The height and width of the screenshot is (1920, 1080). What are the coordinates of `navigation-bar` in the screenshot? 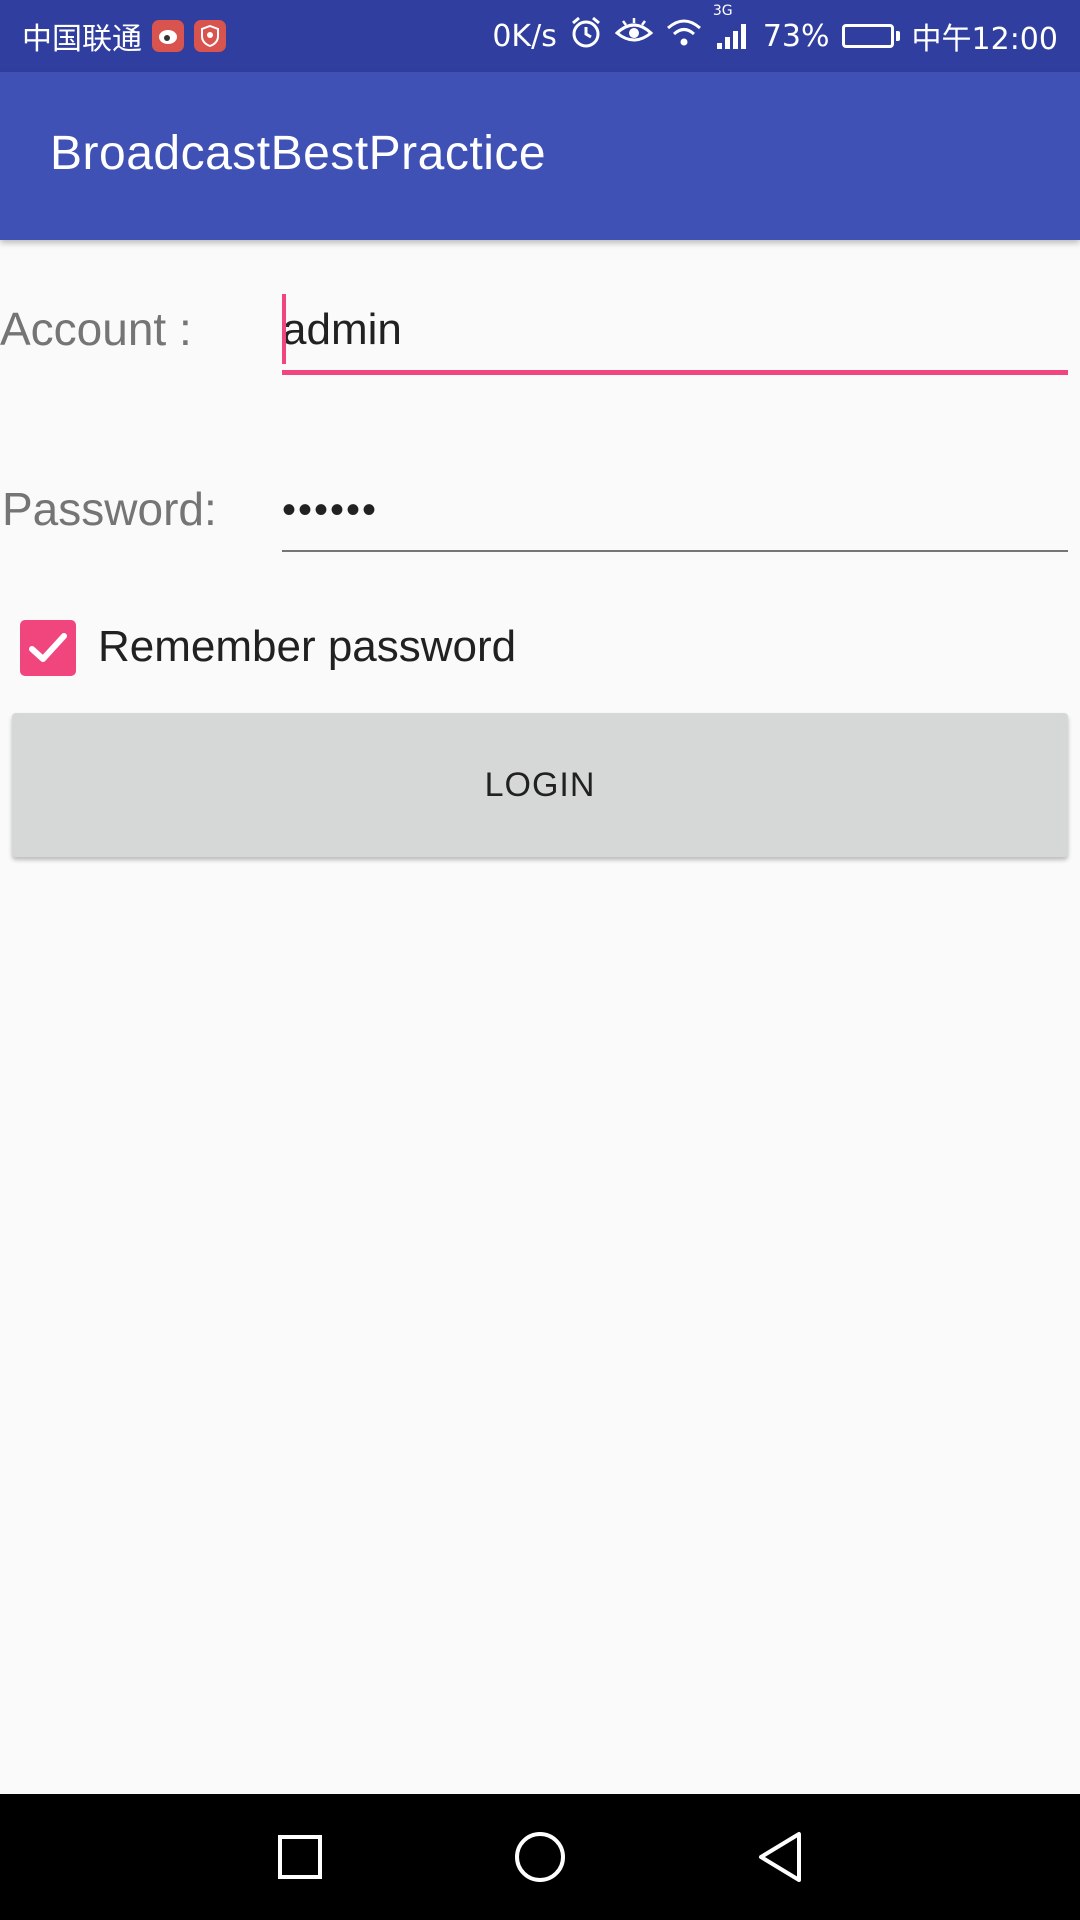 It's located at (540, 1857).